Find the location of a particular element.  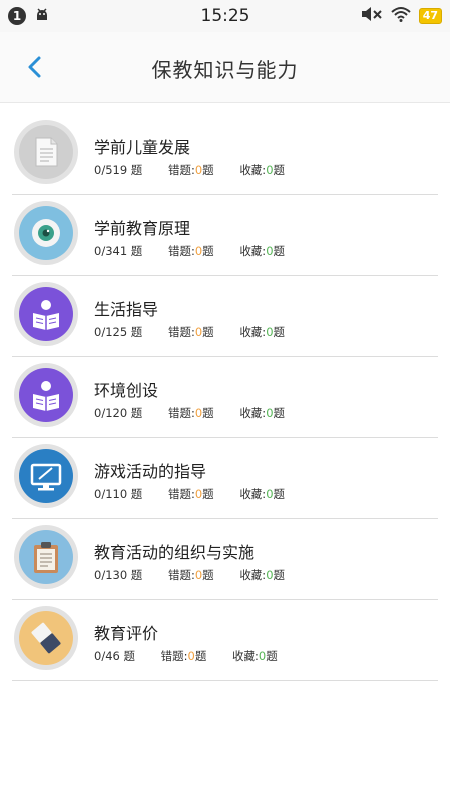

item-meta: 0/130 题 错题:0题 收藏:0题 is located at coordinates (189, 575).